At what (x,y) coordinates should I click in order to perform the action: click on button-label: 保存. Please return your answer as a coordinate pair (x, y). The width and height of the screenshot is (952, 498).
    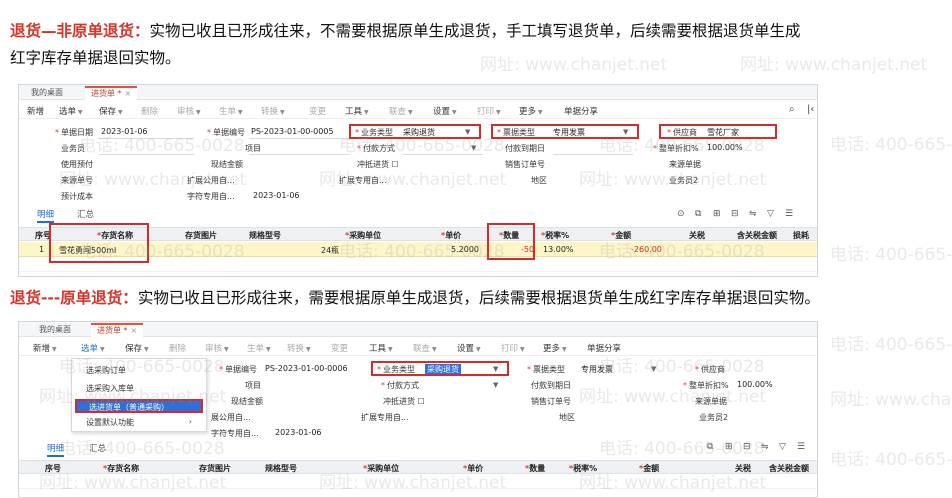
    Looking at the image, I should click on (134, 349).